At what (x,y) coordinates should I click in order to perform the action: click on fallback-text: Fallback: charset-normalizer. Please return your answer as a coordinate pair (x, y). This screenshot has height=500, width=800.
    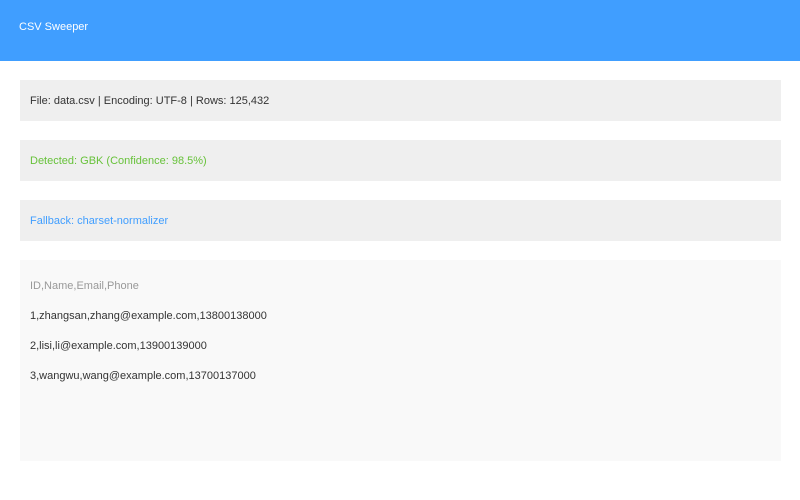
    Looking at the image, I should click on (99, 221).